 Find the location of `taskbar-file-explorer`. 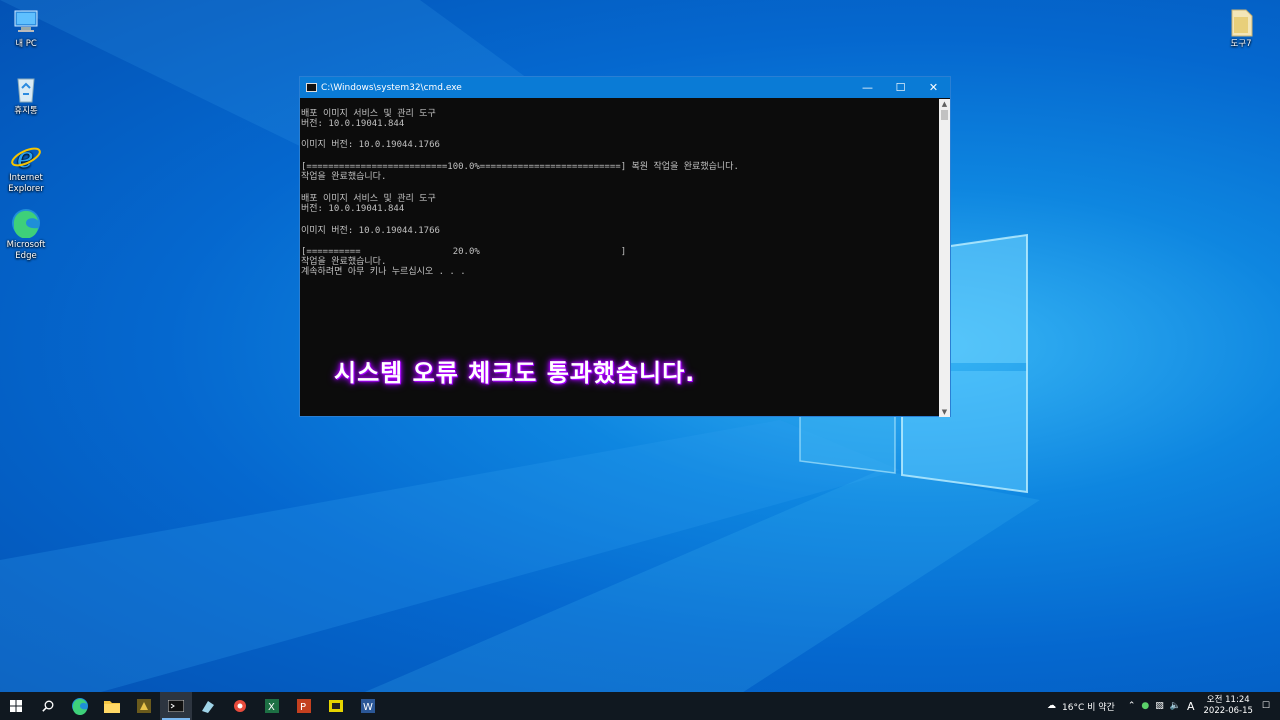

taskbar-file-explorer is located at coordinates (112, 706).